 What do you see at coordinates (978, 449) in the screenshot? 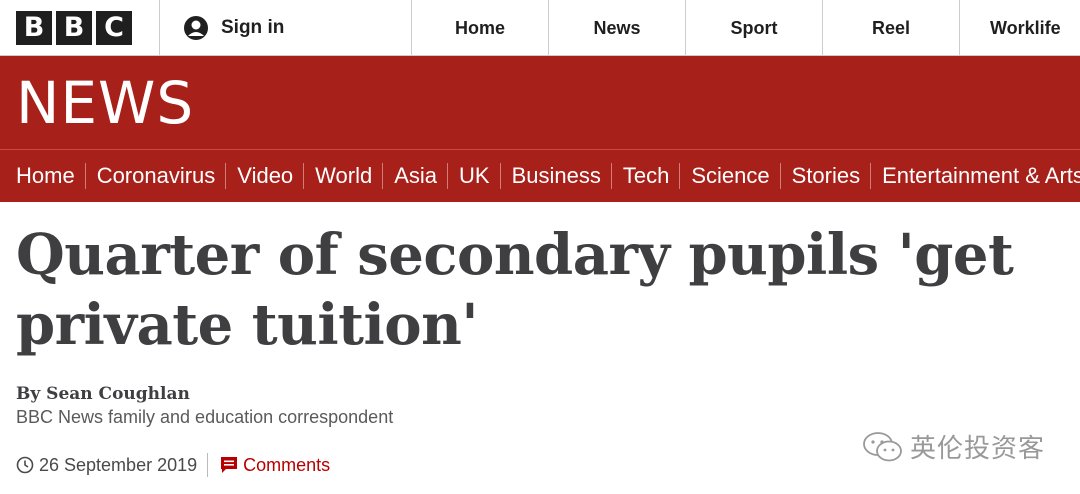
I see `watermark-text: 英伦投资客` at bounding box center [978, 449].